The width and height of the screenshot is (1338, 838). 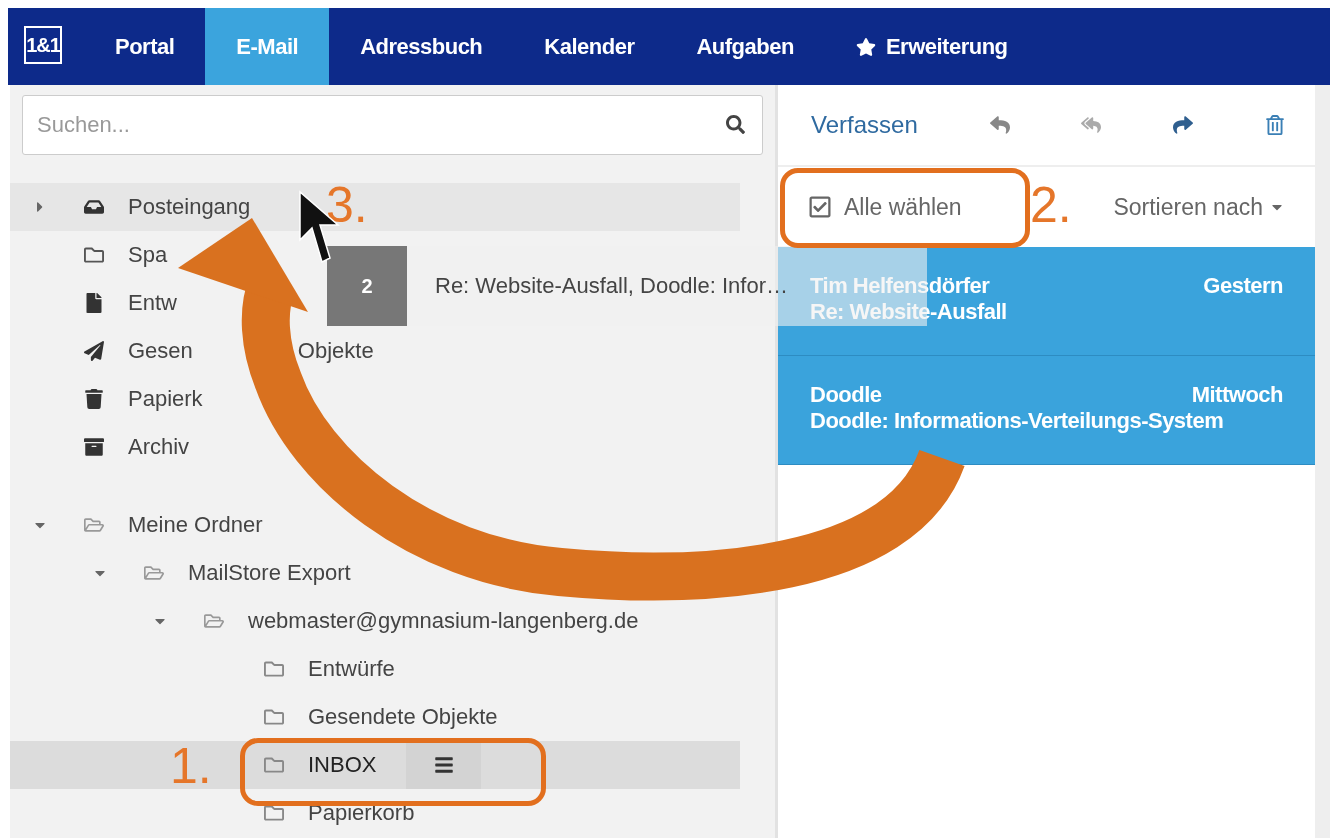 What do you see at coordinates (43, 45) in the screenshot?
I see `logo: 1&1` at bounding box center [43, 45].